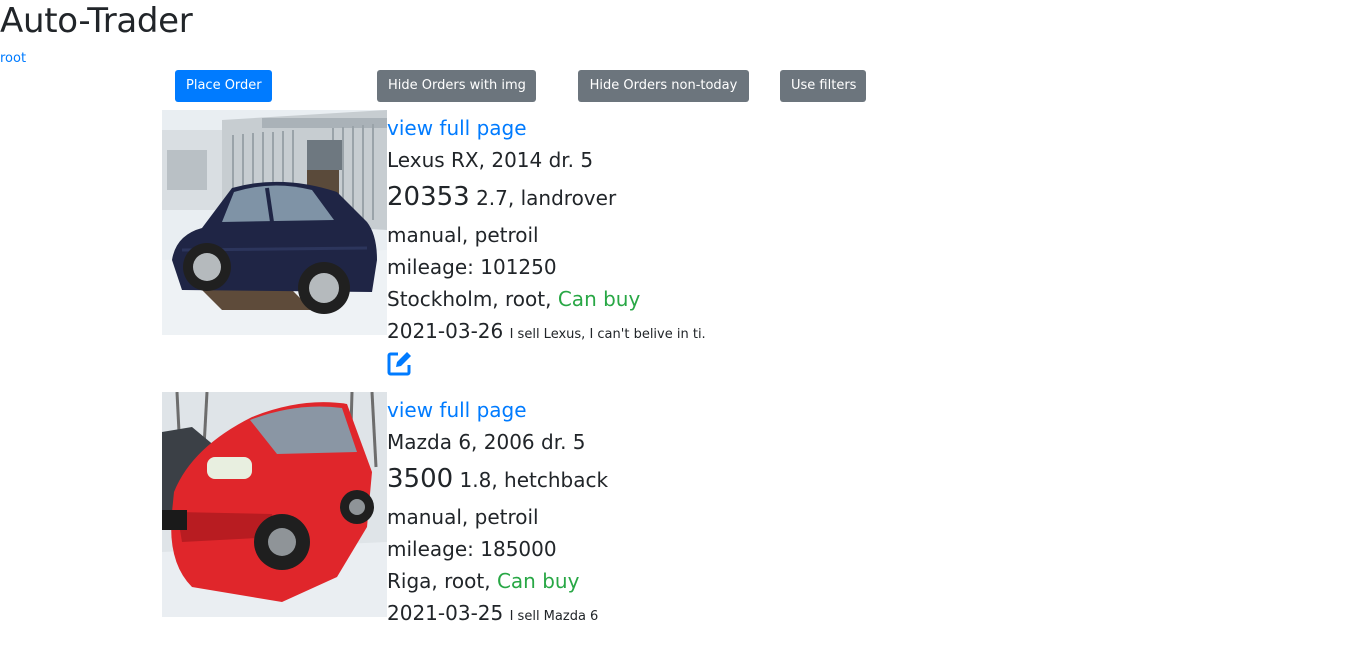  What do you see at coordinates (663, 86) in the screenshot?
I see `hide-orders-non-today-button: Hide Orders non-today` at bounding box center [663, 86].